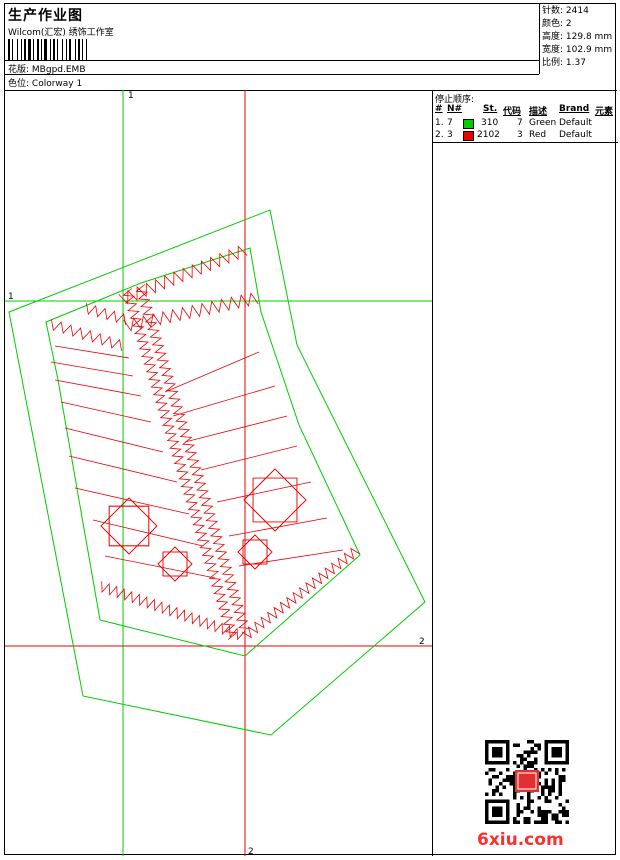 This screenshot has width=620, height=860. Describe the element at coordinates (47, 49) in the screenshot. I see `barcode` at that location.